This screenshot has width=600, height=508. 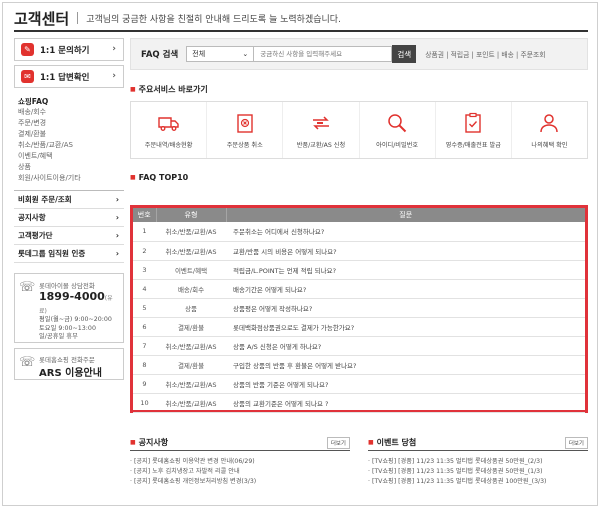 I want to click on ars-info-box: ☏ 롯데홈쇼핑 전화주문 ARS 이용안내, so click(x=69, y=364).